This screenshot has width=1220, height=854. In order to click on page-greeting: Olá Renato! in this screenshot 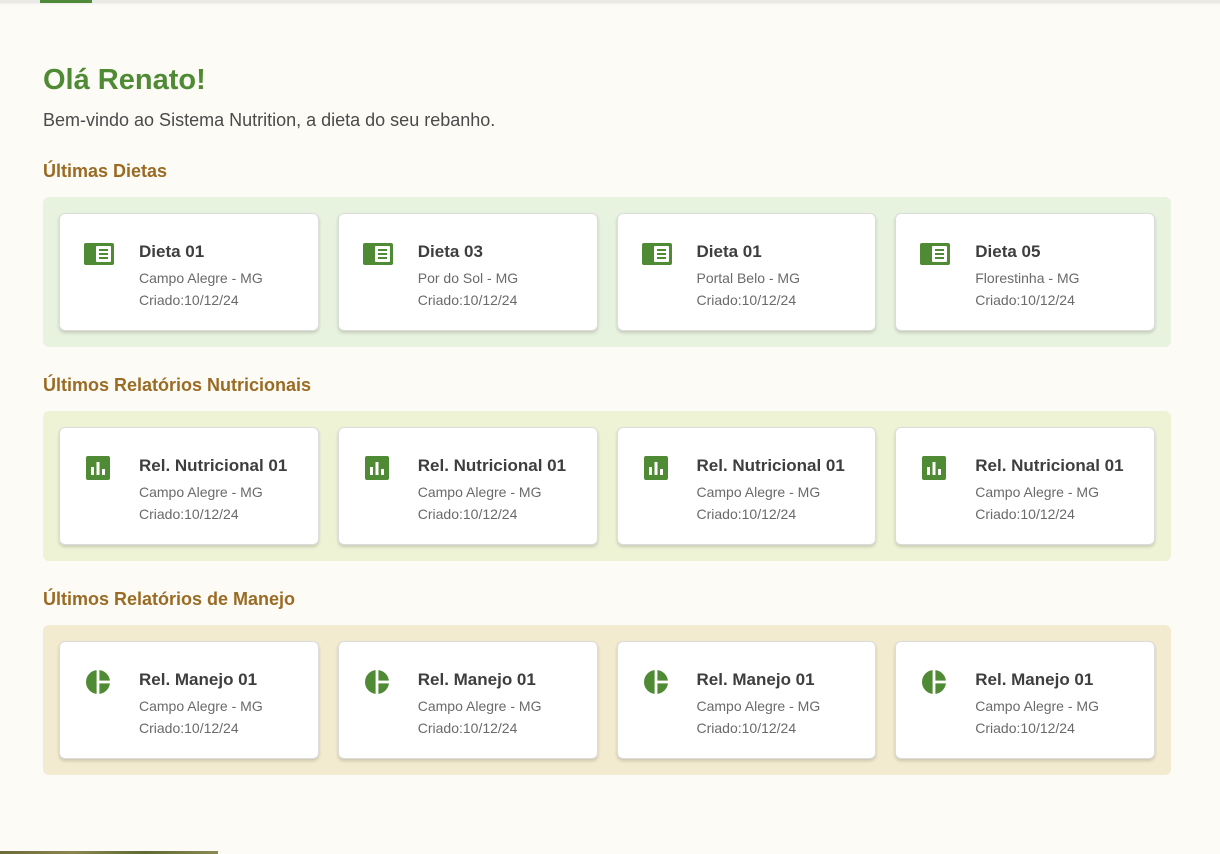, I will do `click(124, 80)`.